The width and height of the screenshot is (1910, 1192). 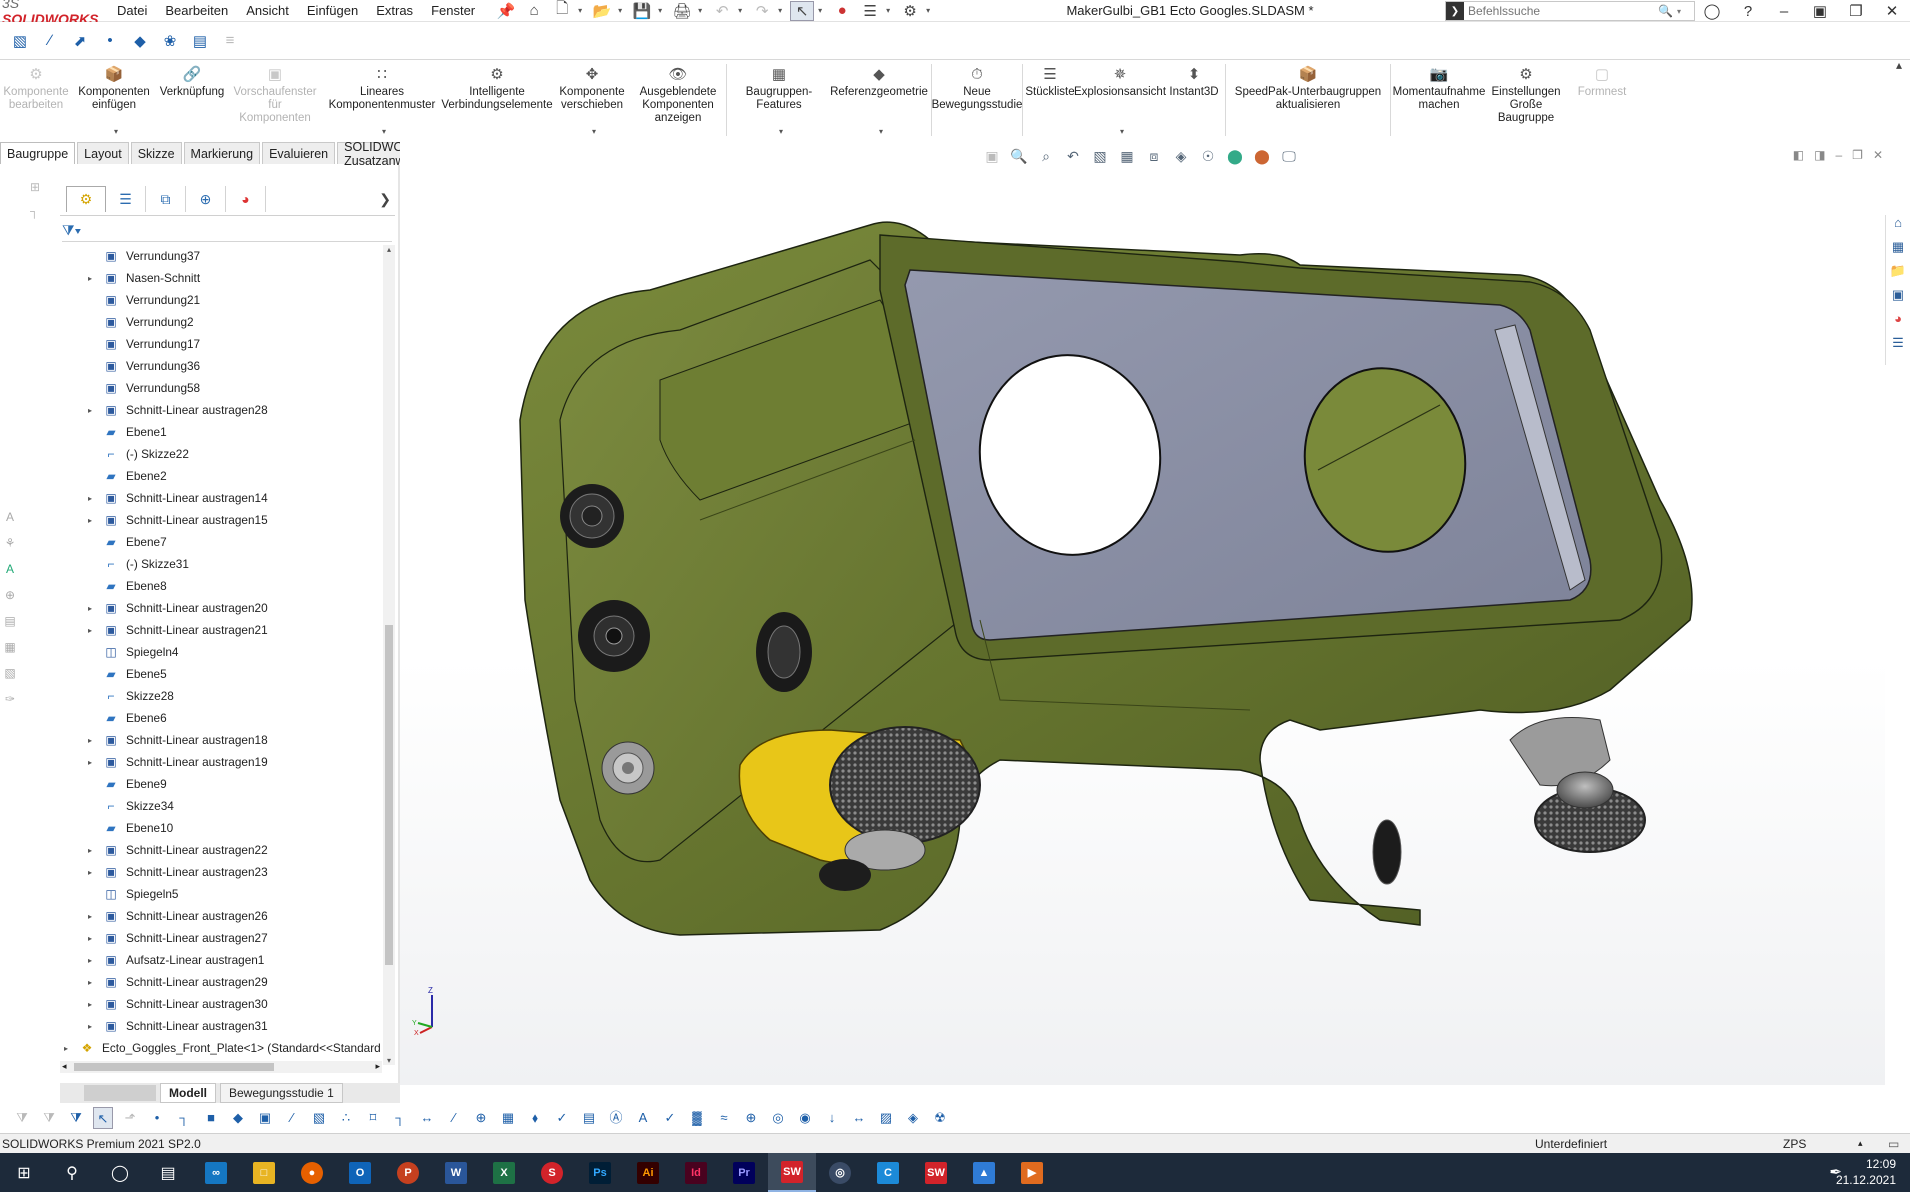 What do you see at coordinates (394, 10) in the screenshot?
I see `menu-extras: Extras` at bounding box center [394, 10].